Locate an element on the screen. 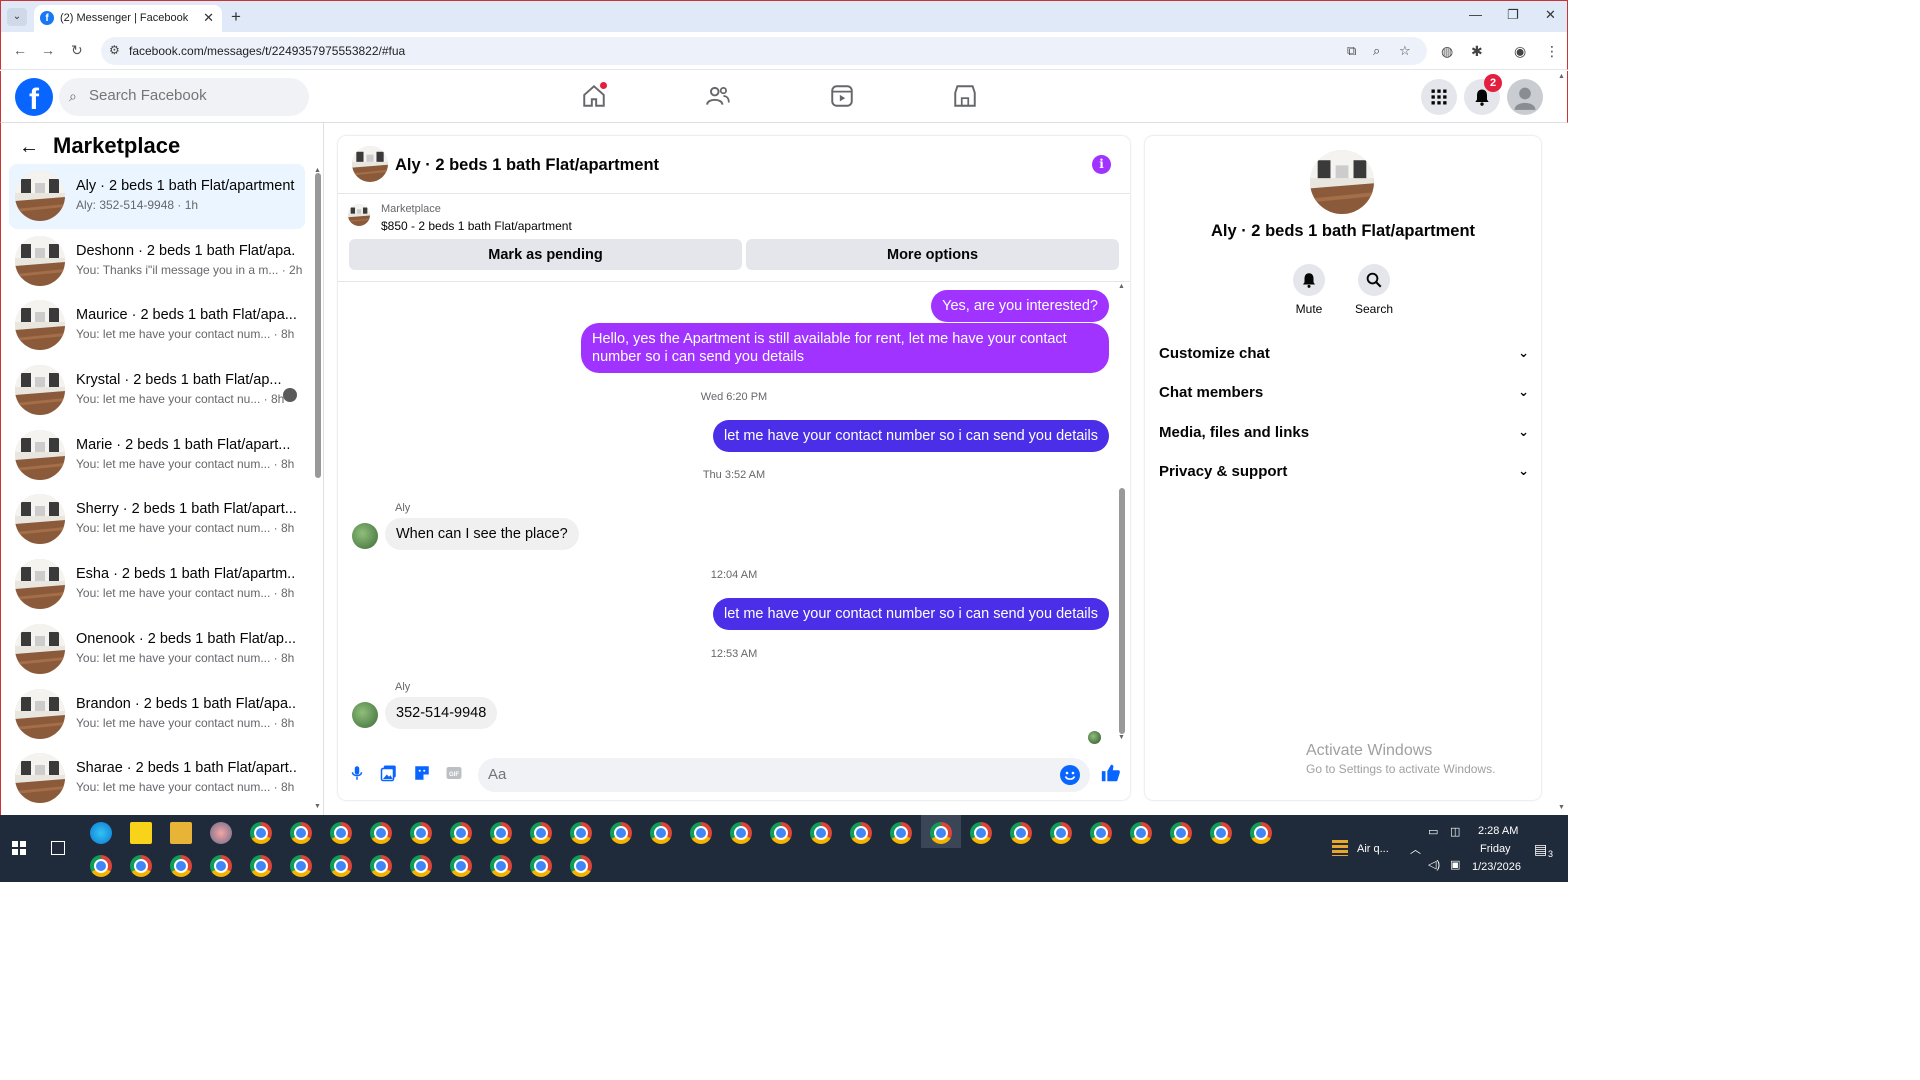 Image resolution: width=1920 pixels, height=1080 pixels. info-icon: i is located at coordinates (1101, 164).